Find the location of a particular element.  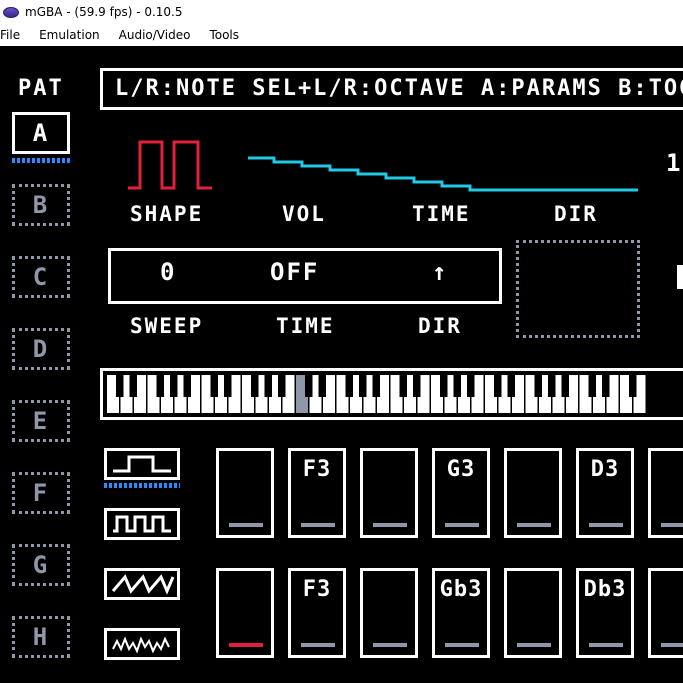

pattern-heading: PAT is located at coordinates (41, 88).